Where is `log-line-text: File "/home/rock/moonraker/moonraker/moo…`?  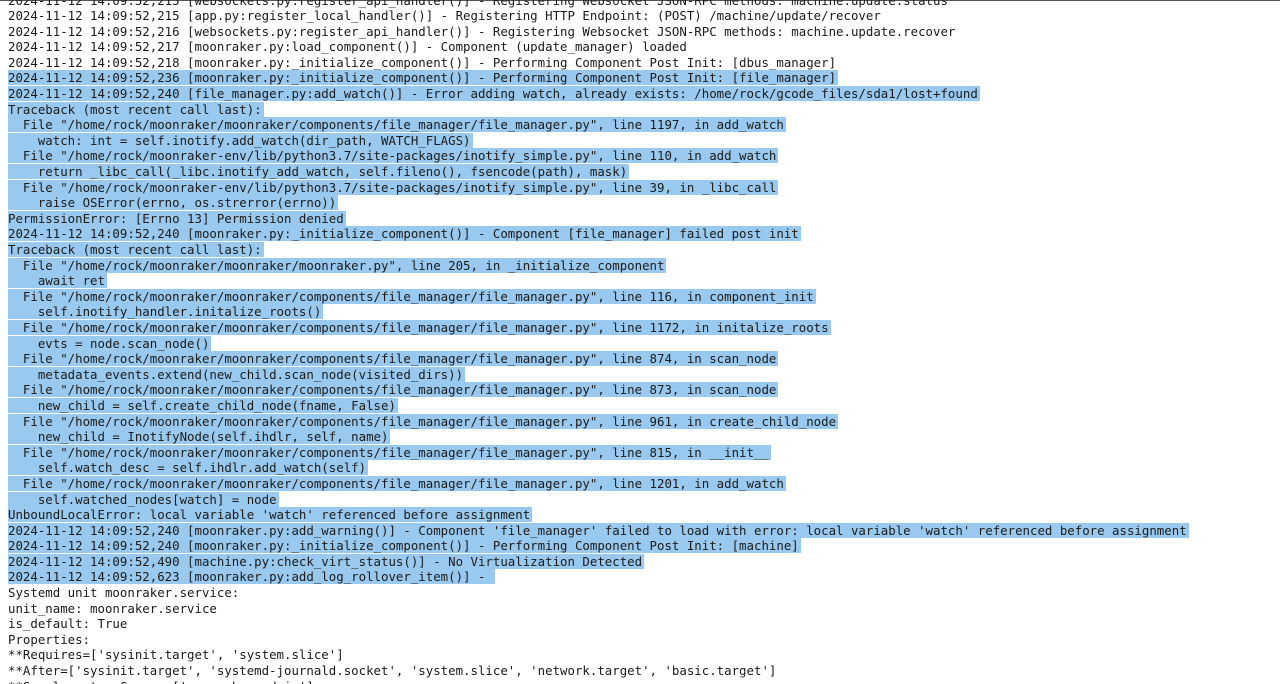
log-line-text: File "/home/rock/moonraker/moonraker/moo… is located at coordinates (337, 265).